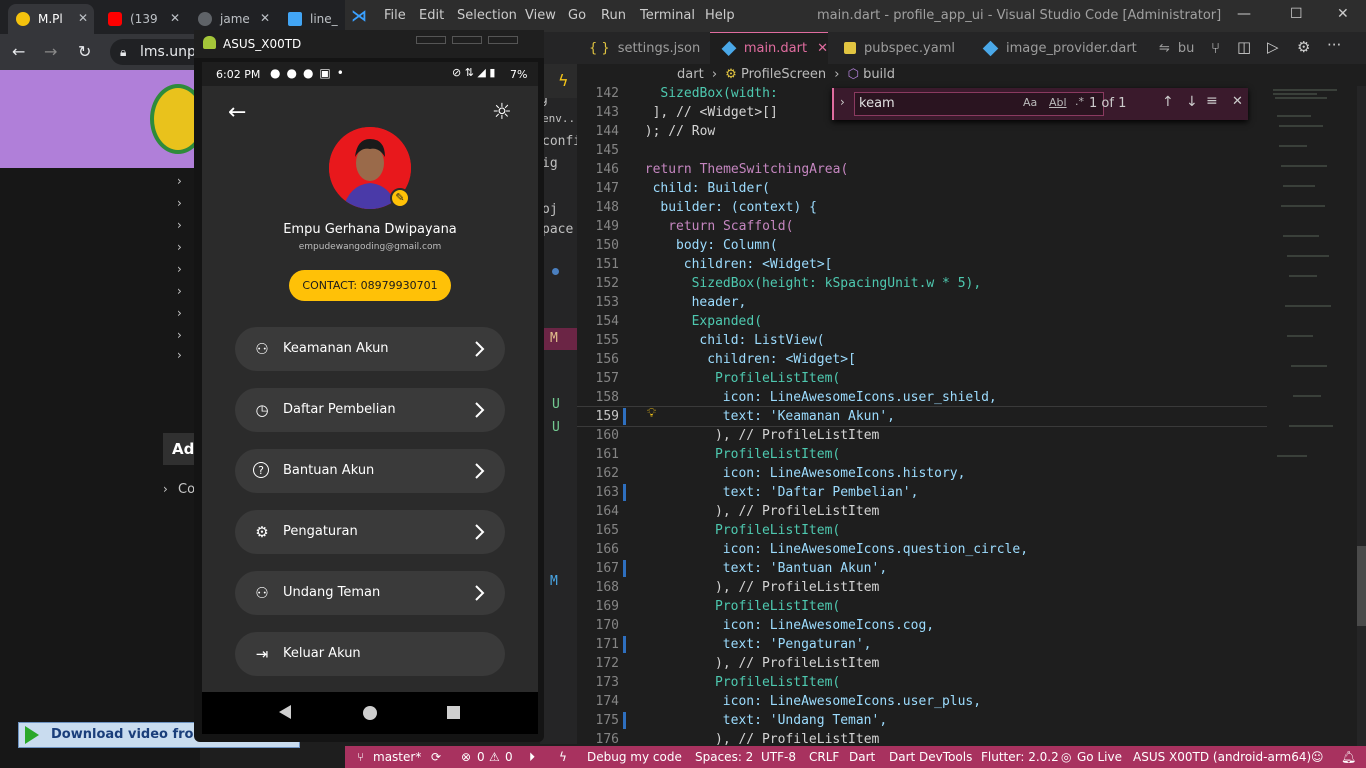  I want to click on more-actions-icon: ···, so click(1334, 45).